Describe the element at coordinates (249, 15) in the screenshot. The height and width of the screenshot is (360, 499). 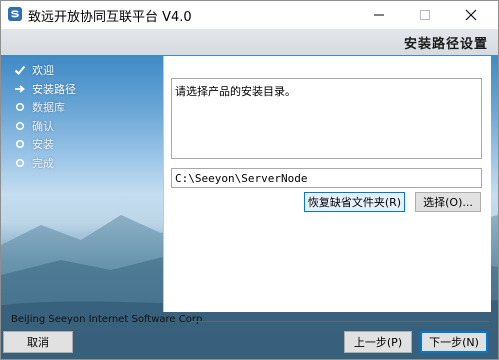
I see `title-bar: 致远开放协同互联平台 V4.0` at that location.